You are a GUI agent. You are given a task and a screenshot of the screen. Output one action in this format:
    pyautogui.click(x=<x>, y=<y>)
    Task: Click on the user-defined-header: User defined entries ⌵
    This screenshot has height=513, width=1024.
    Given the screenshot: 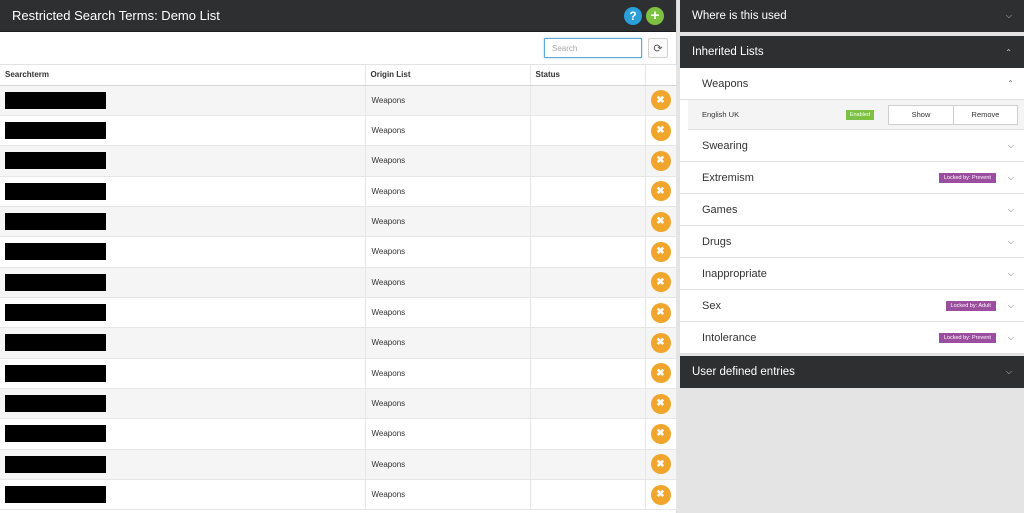 What is the action you would take?
    pyautogui.click(x=852, y=372)
    